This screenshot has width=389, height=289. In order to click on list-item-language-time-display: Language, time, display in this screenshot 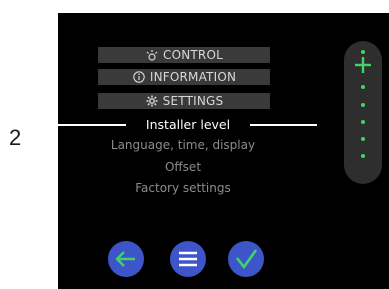, I will do `click(183, 145)`.